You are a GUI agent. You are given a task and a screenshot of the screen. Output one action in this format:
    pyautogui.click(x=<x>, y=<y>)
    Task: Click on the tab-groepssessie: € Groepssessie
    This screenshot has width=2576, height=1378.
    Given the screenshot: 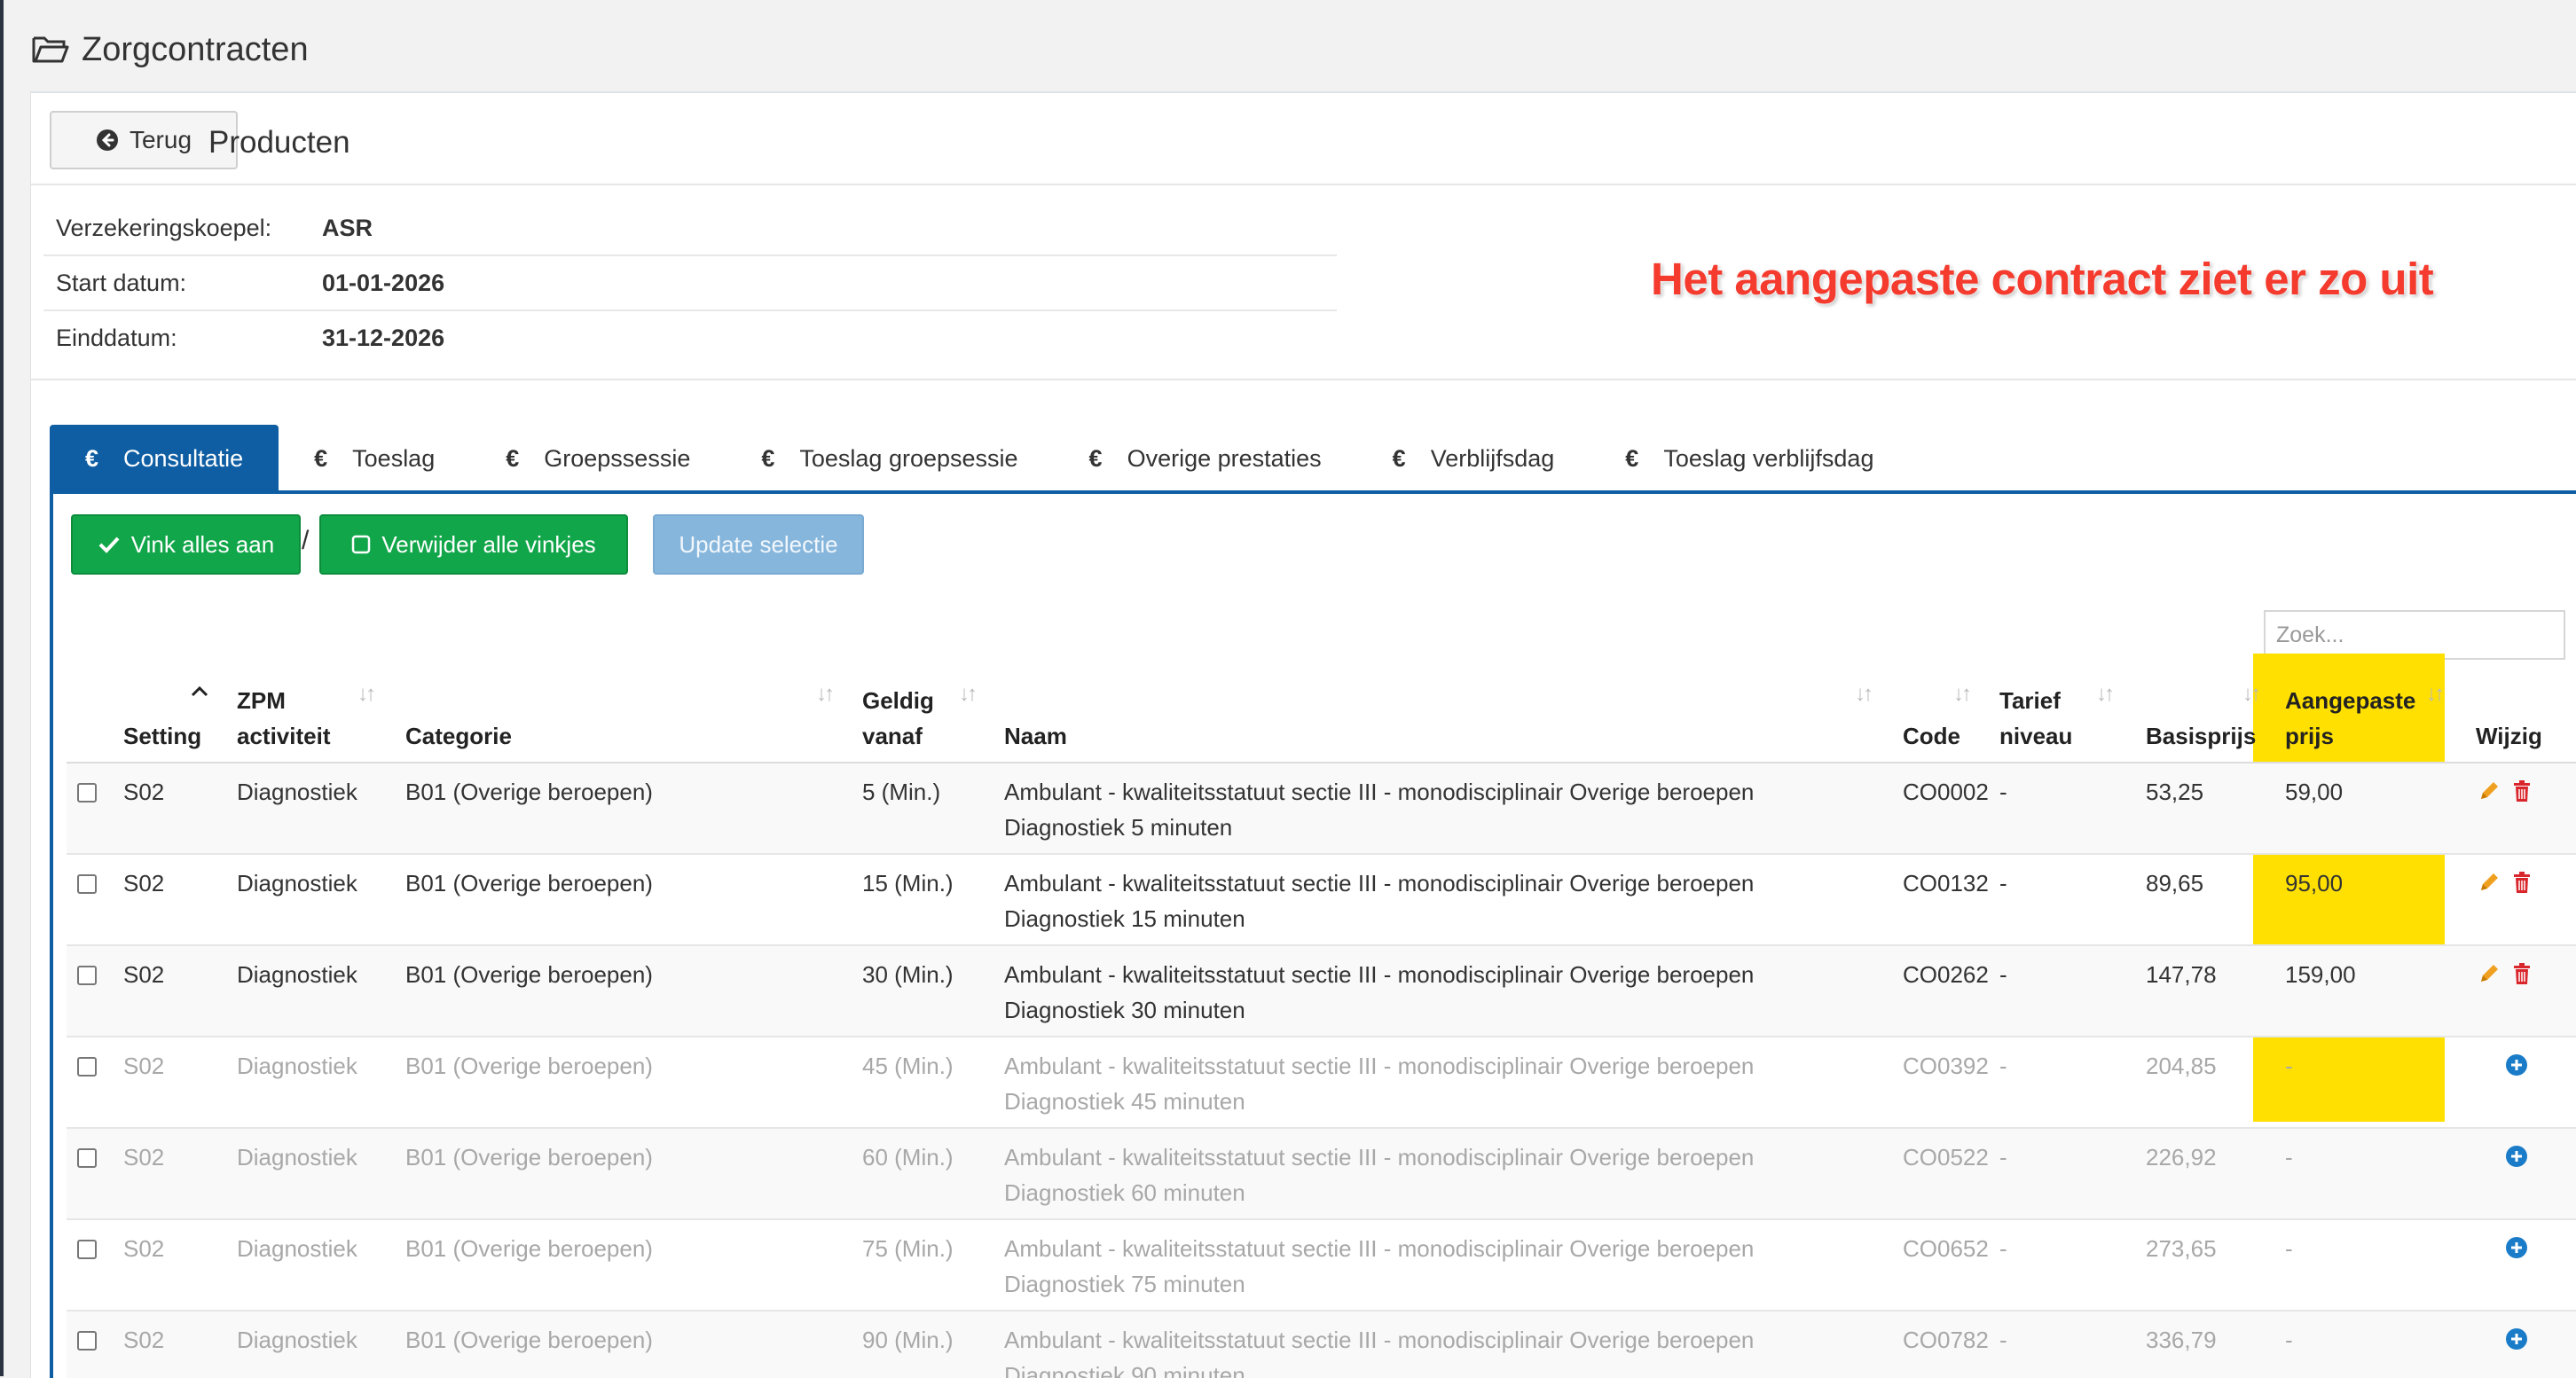 What is the action you would take?
    pyautogui.click(x=598, y=458)
    